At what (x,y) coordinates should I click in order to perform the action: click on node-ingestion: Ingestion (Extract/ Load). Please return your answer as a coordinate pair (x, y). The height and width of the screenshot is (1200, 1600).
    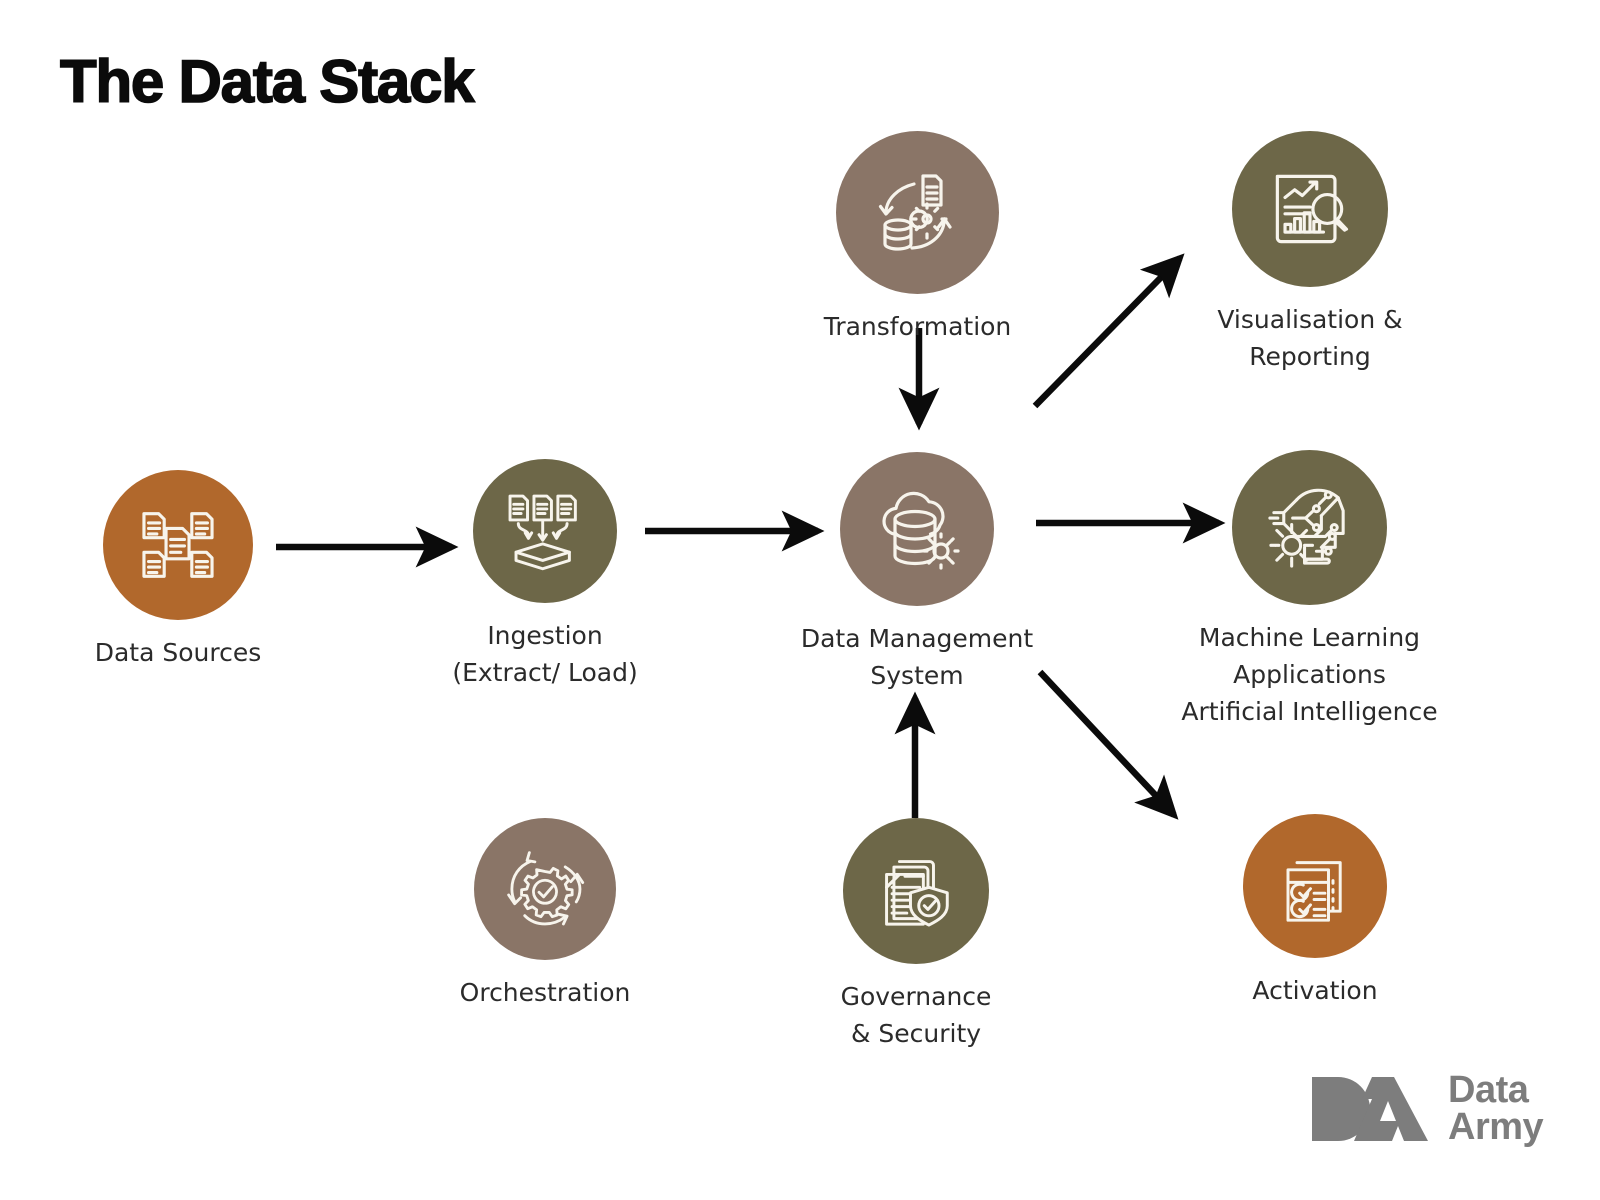
    Looking at the image, I should click on (545, 575).